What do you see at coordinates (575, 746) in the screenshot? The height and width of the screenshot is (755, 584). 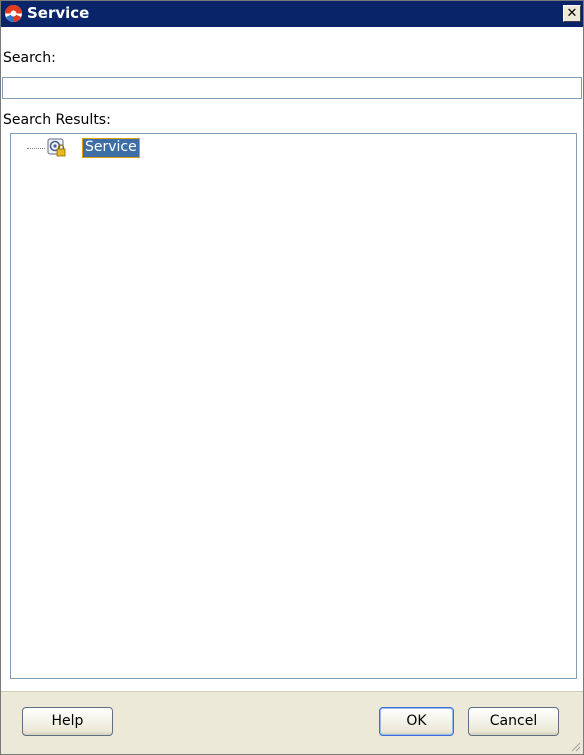 I see `resize-grip-icon` at bounding box center [575, 746].